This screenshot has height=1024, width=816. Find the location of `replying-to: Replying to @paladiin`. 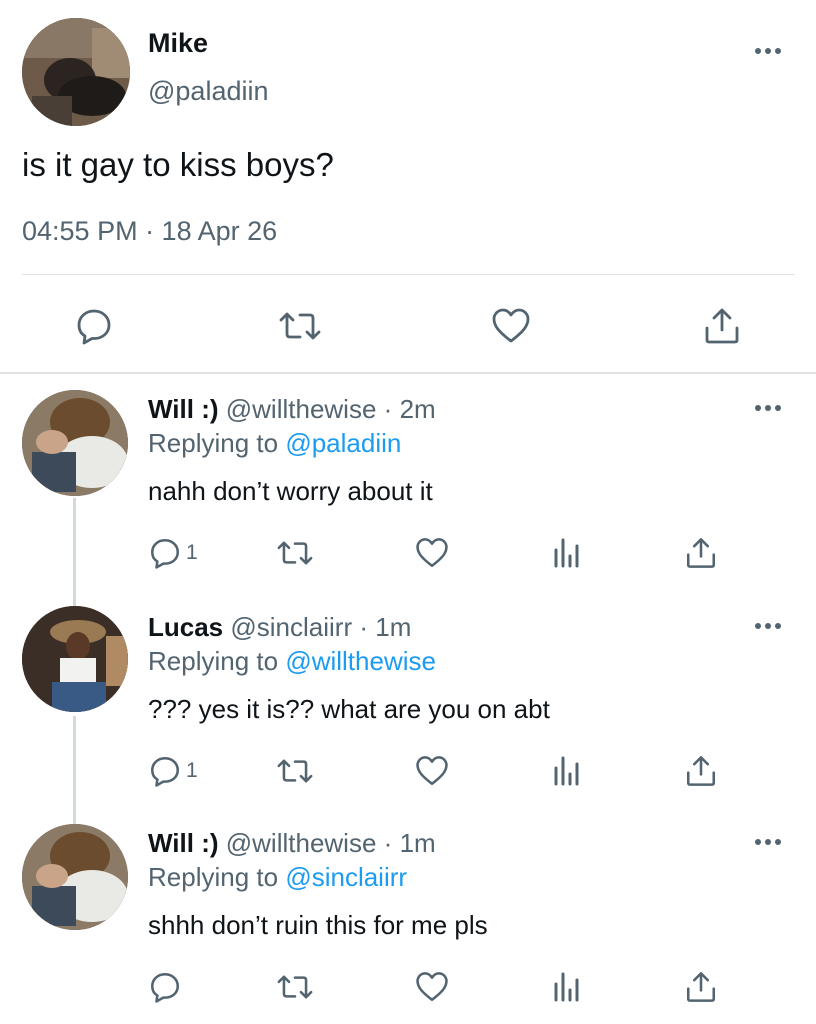

replying-to: Replying to @paladiin is located at coordinates (274, 443).